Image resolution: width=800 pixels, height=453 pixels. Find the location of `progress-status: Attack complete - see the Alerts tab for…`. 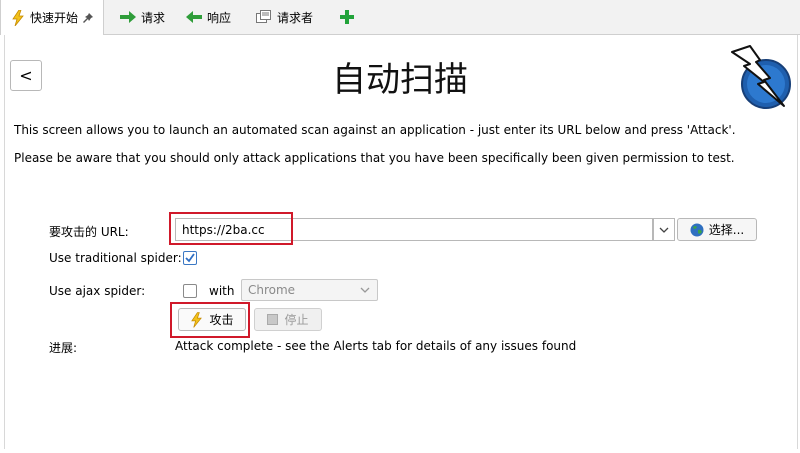

progress-status: Attack complete - see the Alerts tab for… is located at coordinates (376, 346).